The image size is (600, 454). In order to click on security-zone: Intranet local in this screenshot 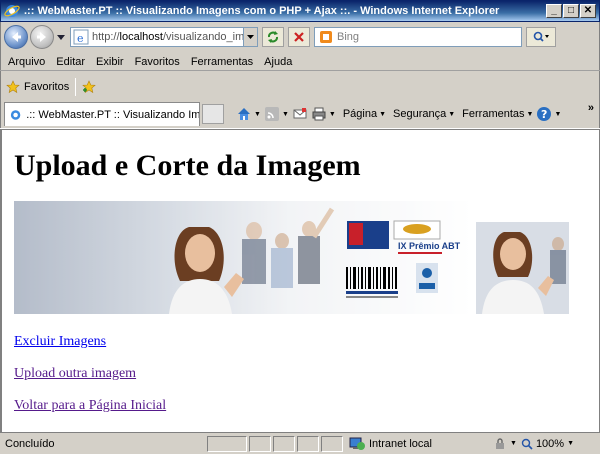, I will do `click(419, 444)`.